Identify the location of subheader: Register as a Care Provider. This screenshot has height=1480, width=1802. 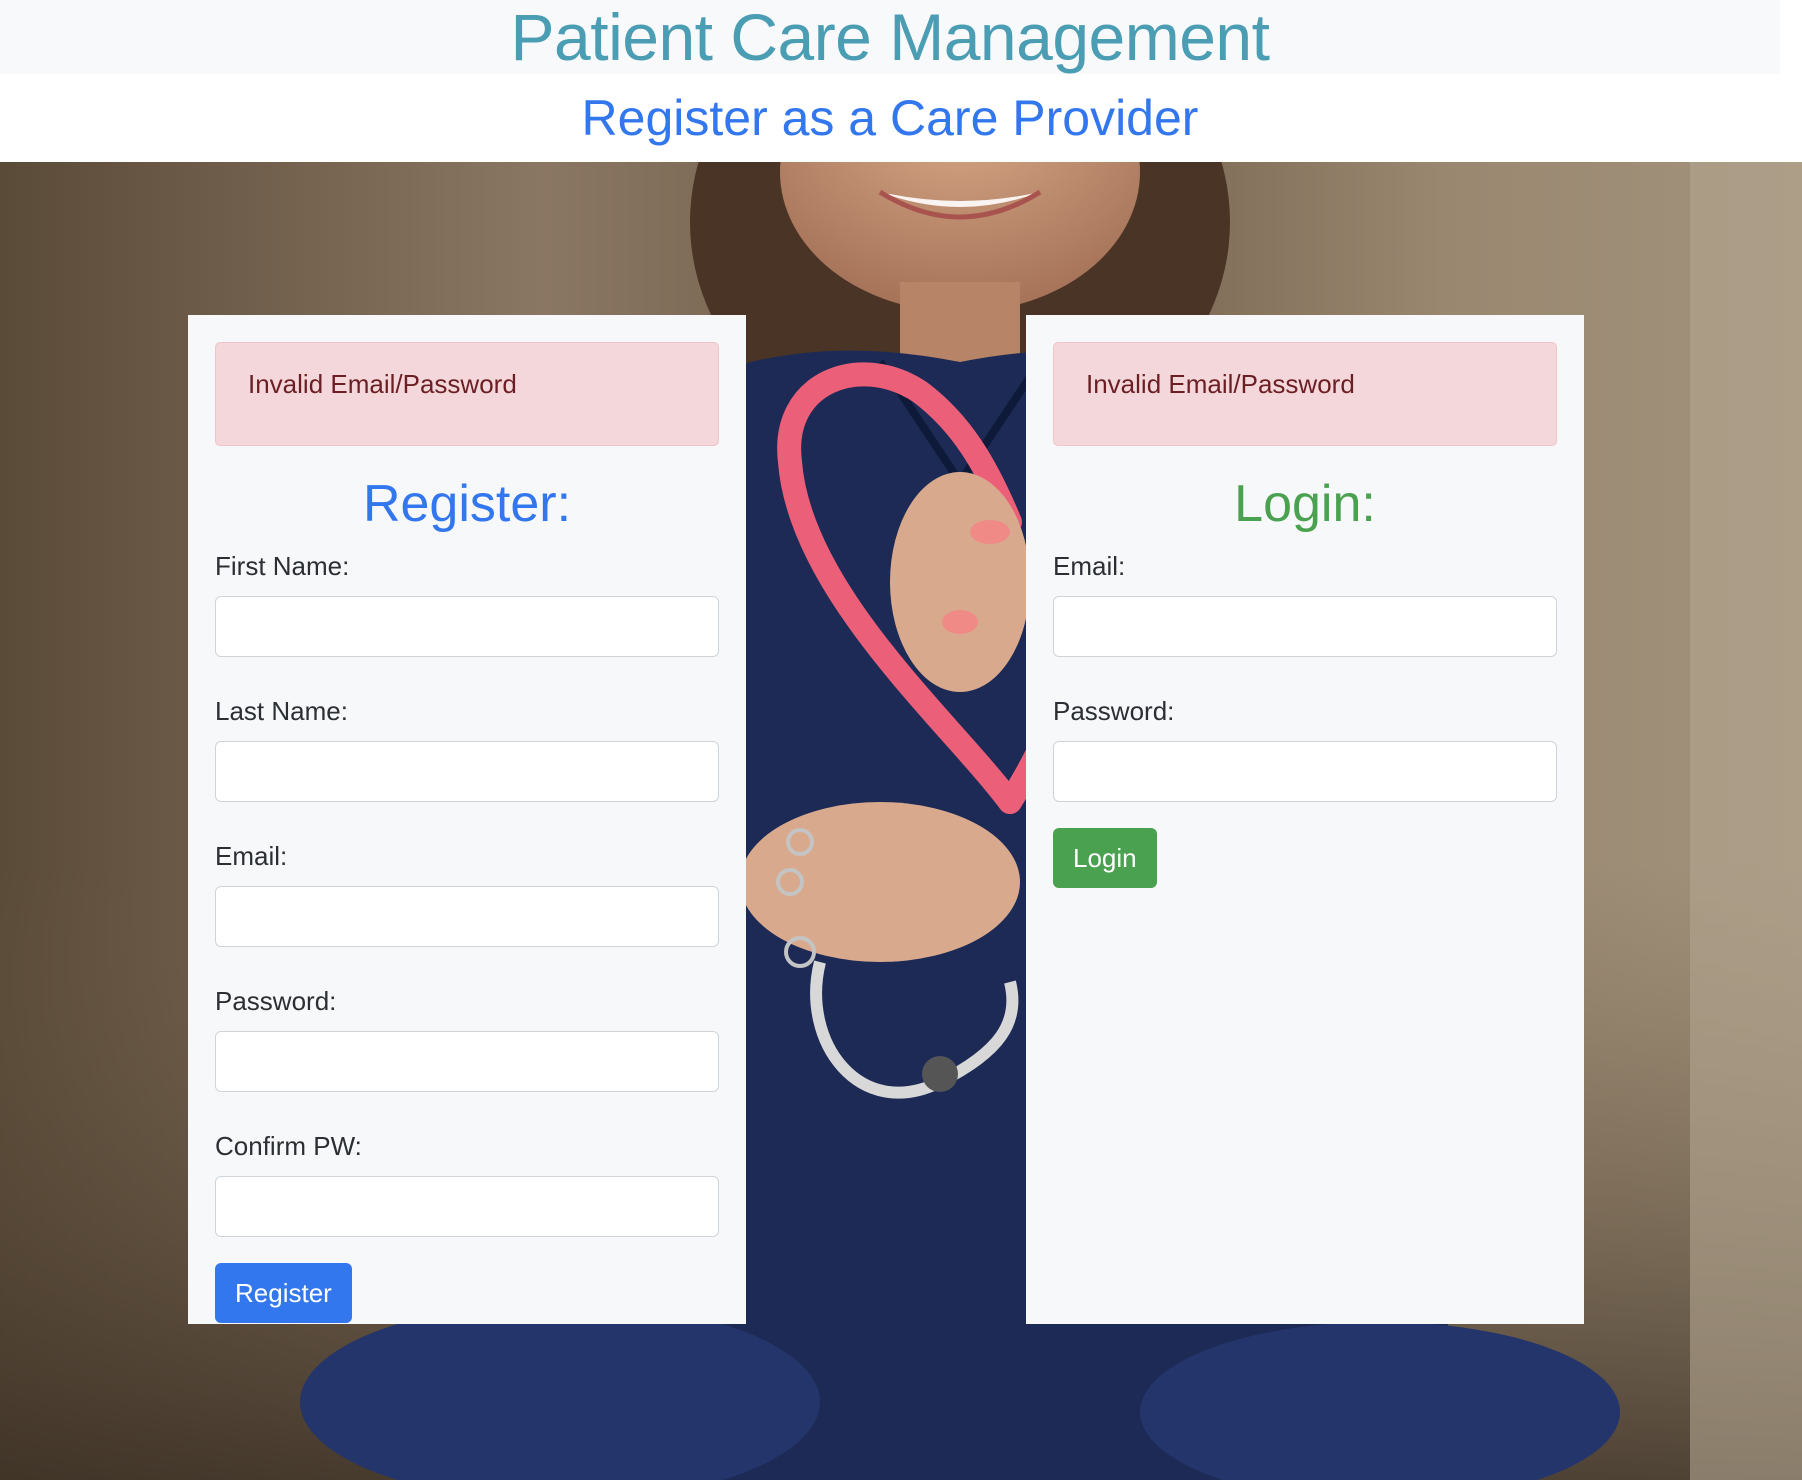
(890, 118).